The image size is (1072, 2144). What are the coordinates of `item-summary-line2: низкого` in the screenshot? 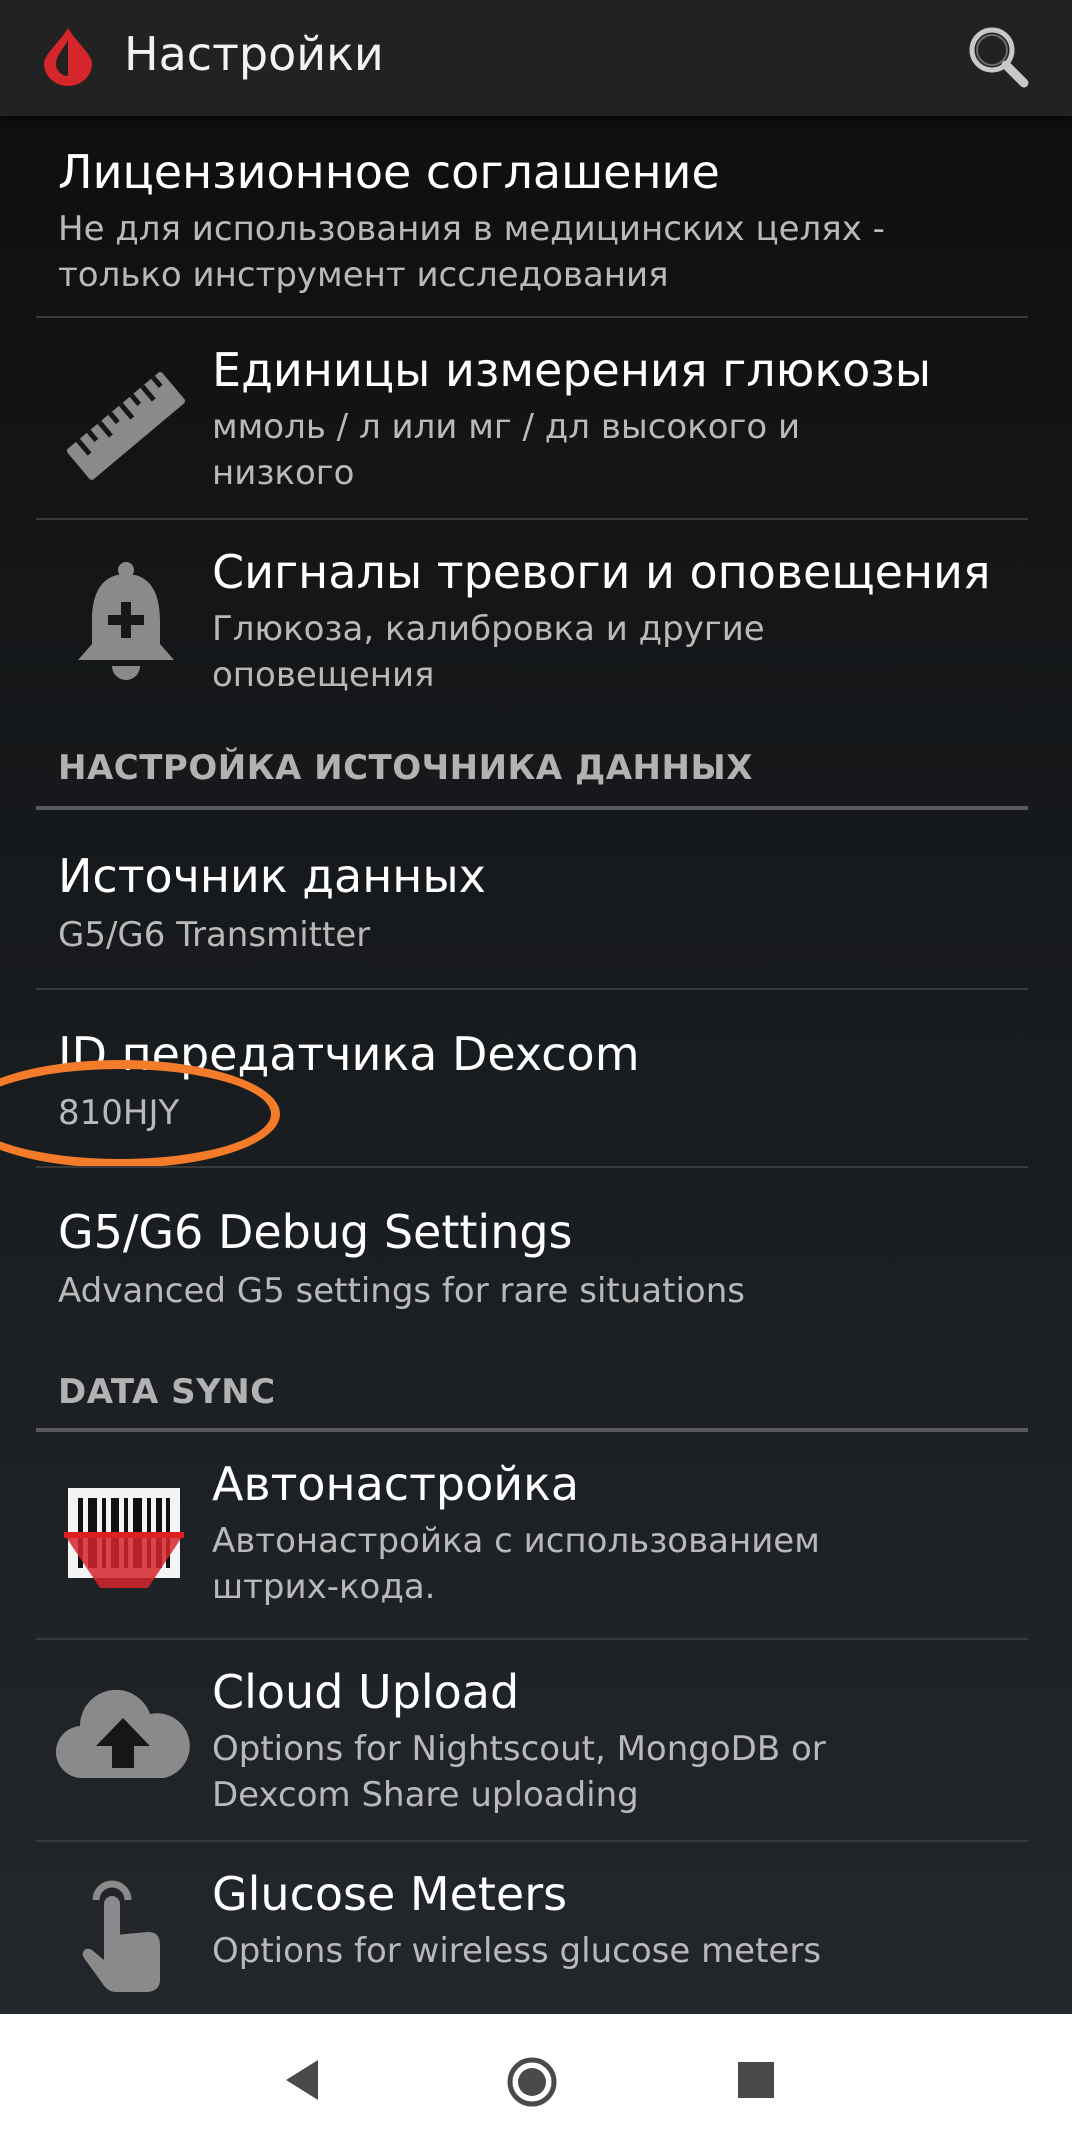 It's located at (283, 473).